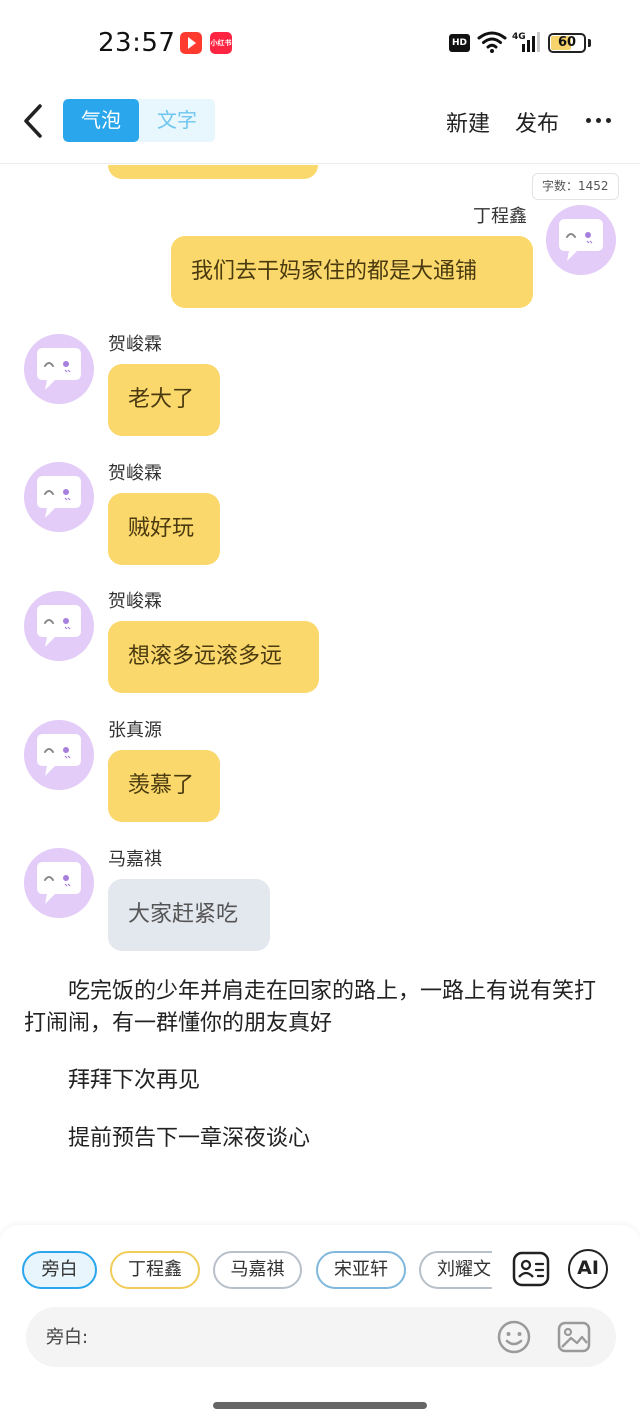 The image size is (640, 1422). What do you see at coordinates (320, 1405) in the screenshot?
I see `home-indicator` at bounding box center [320, 1405].